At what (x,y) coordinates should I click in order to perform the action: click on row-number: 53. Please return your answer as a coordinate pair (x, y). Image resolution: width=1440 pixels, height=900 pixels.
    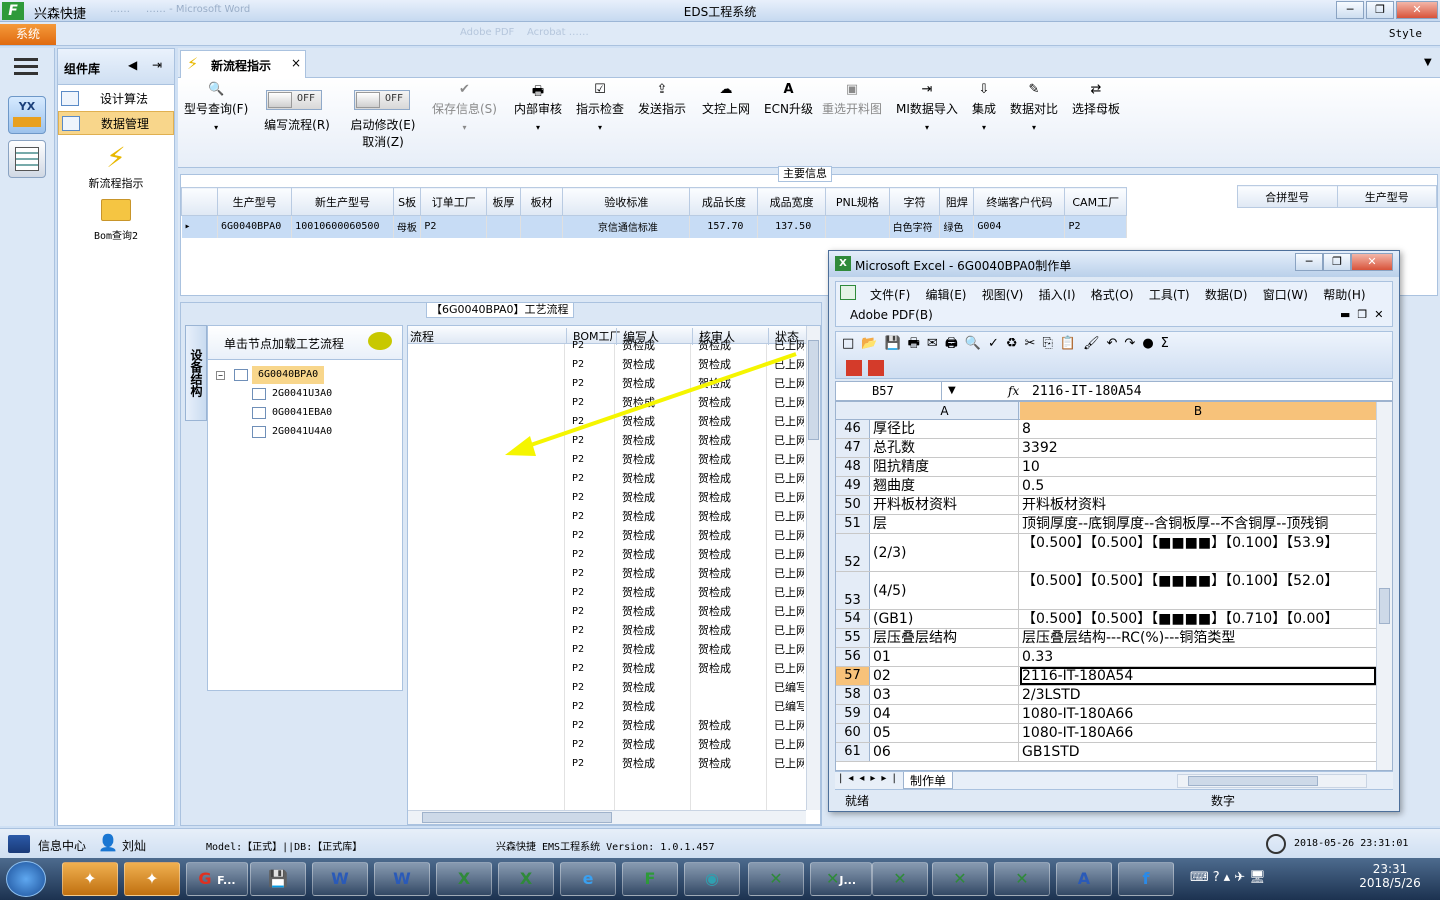
    Looking at the image, I should click on (853, 590).